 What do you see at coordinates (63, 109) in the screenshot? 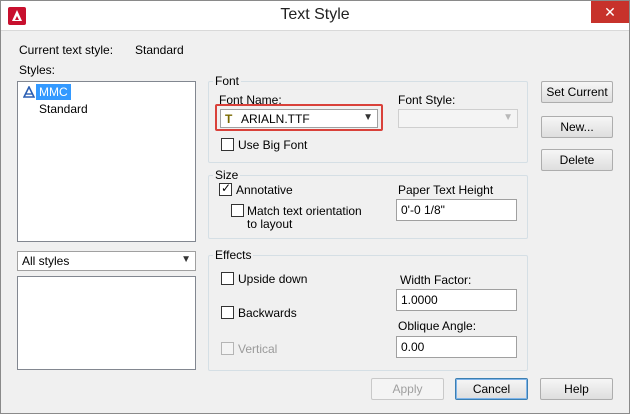
I see `style-item-standard: Standard` at bounding box center [63, 109].